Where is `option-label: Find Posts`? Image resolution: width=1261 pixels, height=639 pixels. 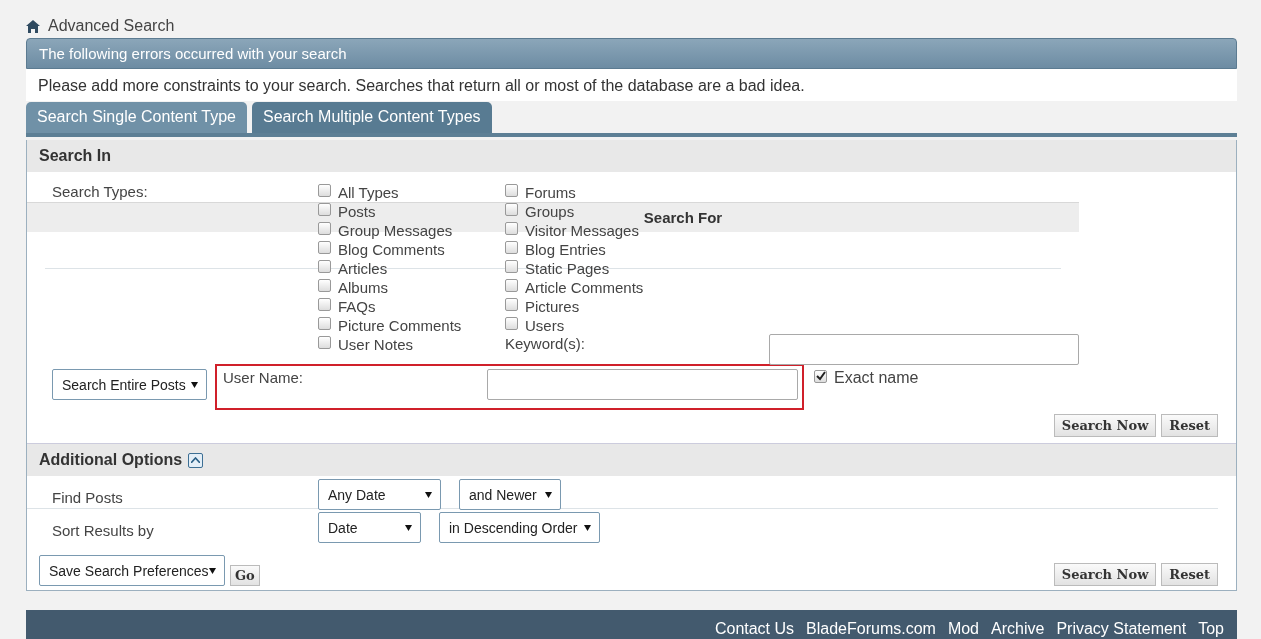
option-label: Find Posts is located at coordinates (88, 497).